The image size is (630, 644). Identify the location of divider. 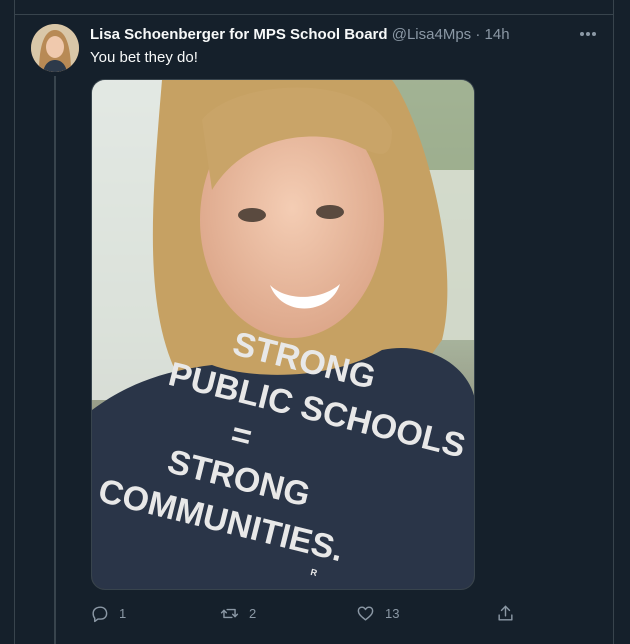
(314, 14).